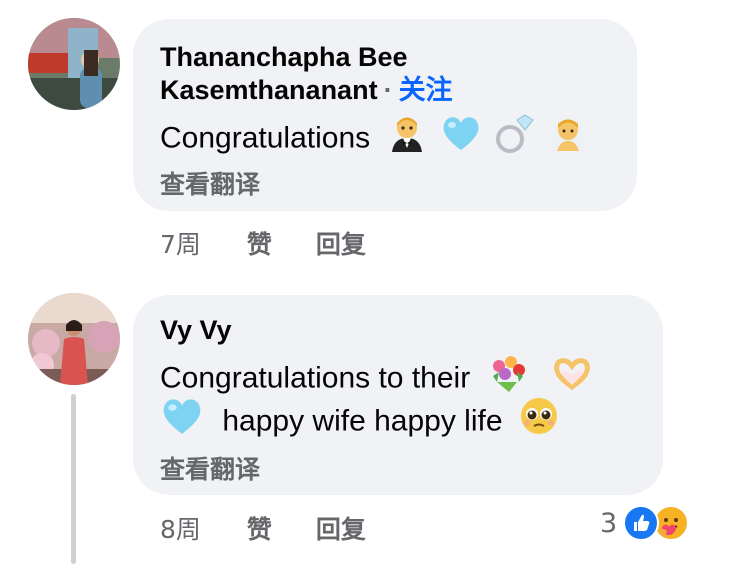  What do you see at coordinates (269, 90) in the screenshot?
I see `comment-author-line2: Kasemthananant` at bounding box center [269, 90].